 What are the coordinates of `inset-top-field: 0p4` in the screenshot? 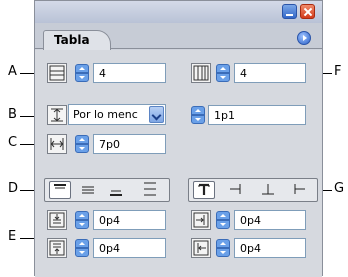 It's located at (129, 220).